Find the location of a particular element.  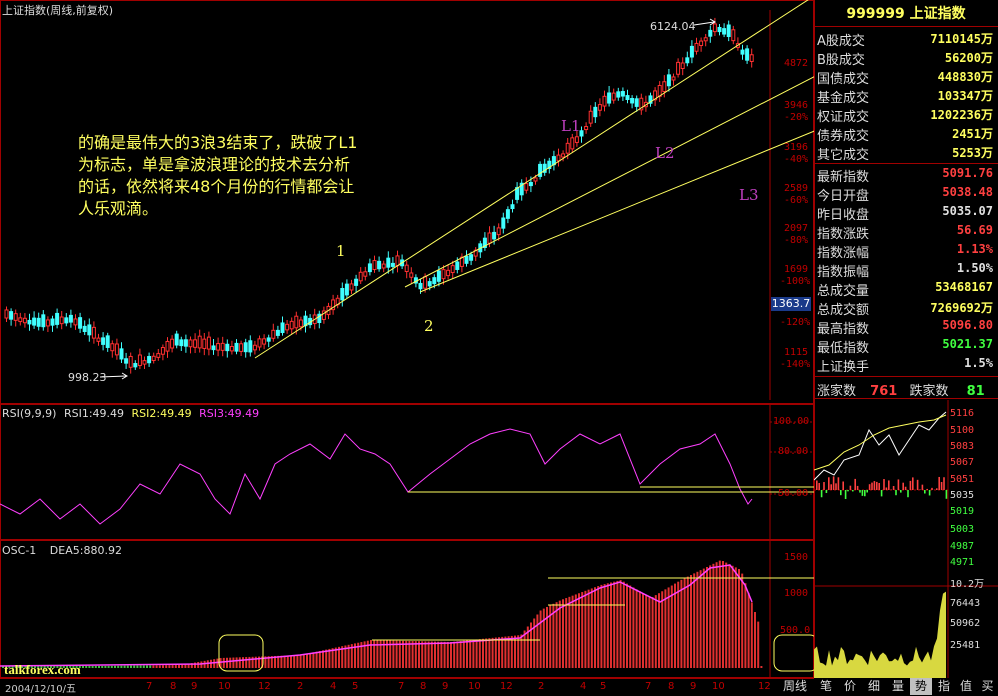

tab-view-7: 值 is located at coordinates (966, 686).